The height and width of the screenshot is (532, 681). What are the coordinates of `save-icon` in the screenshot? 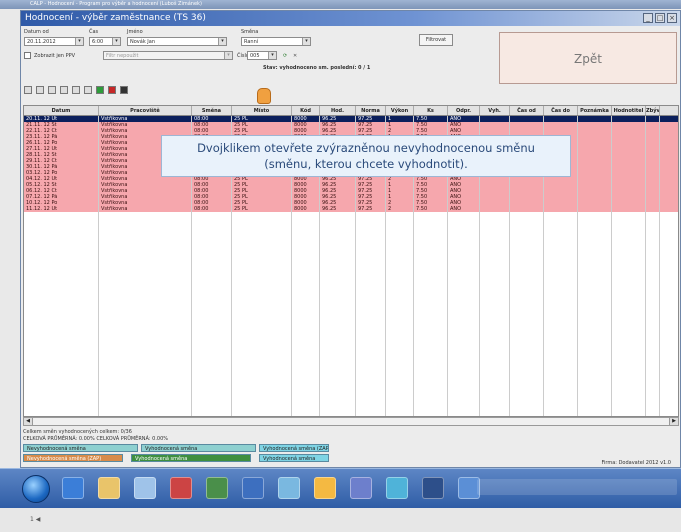 It's located at (361, 488).